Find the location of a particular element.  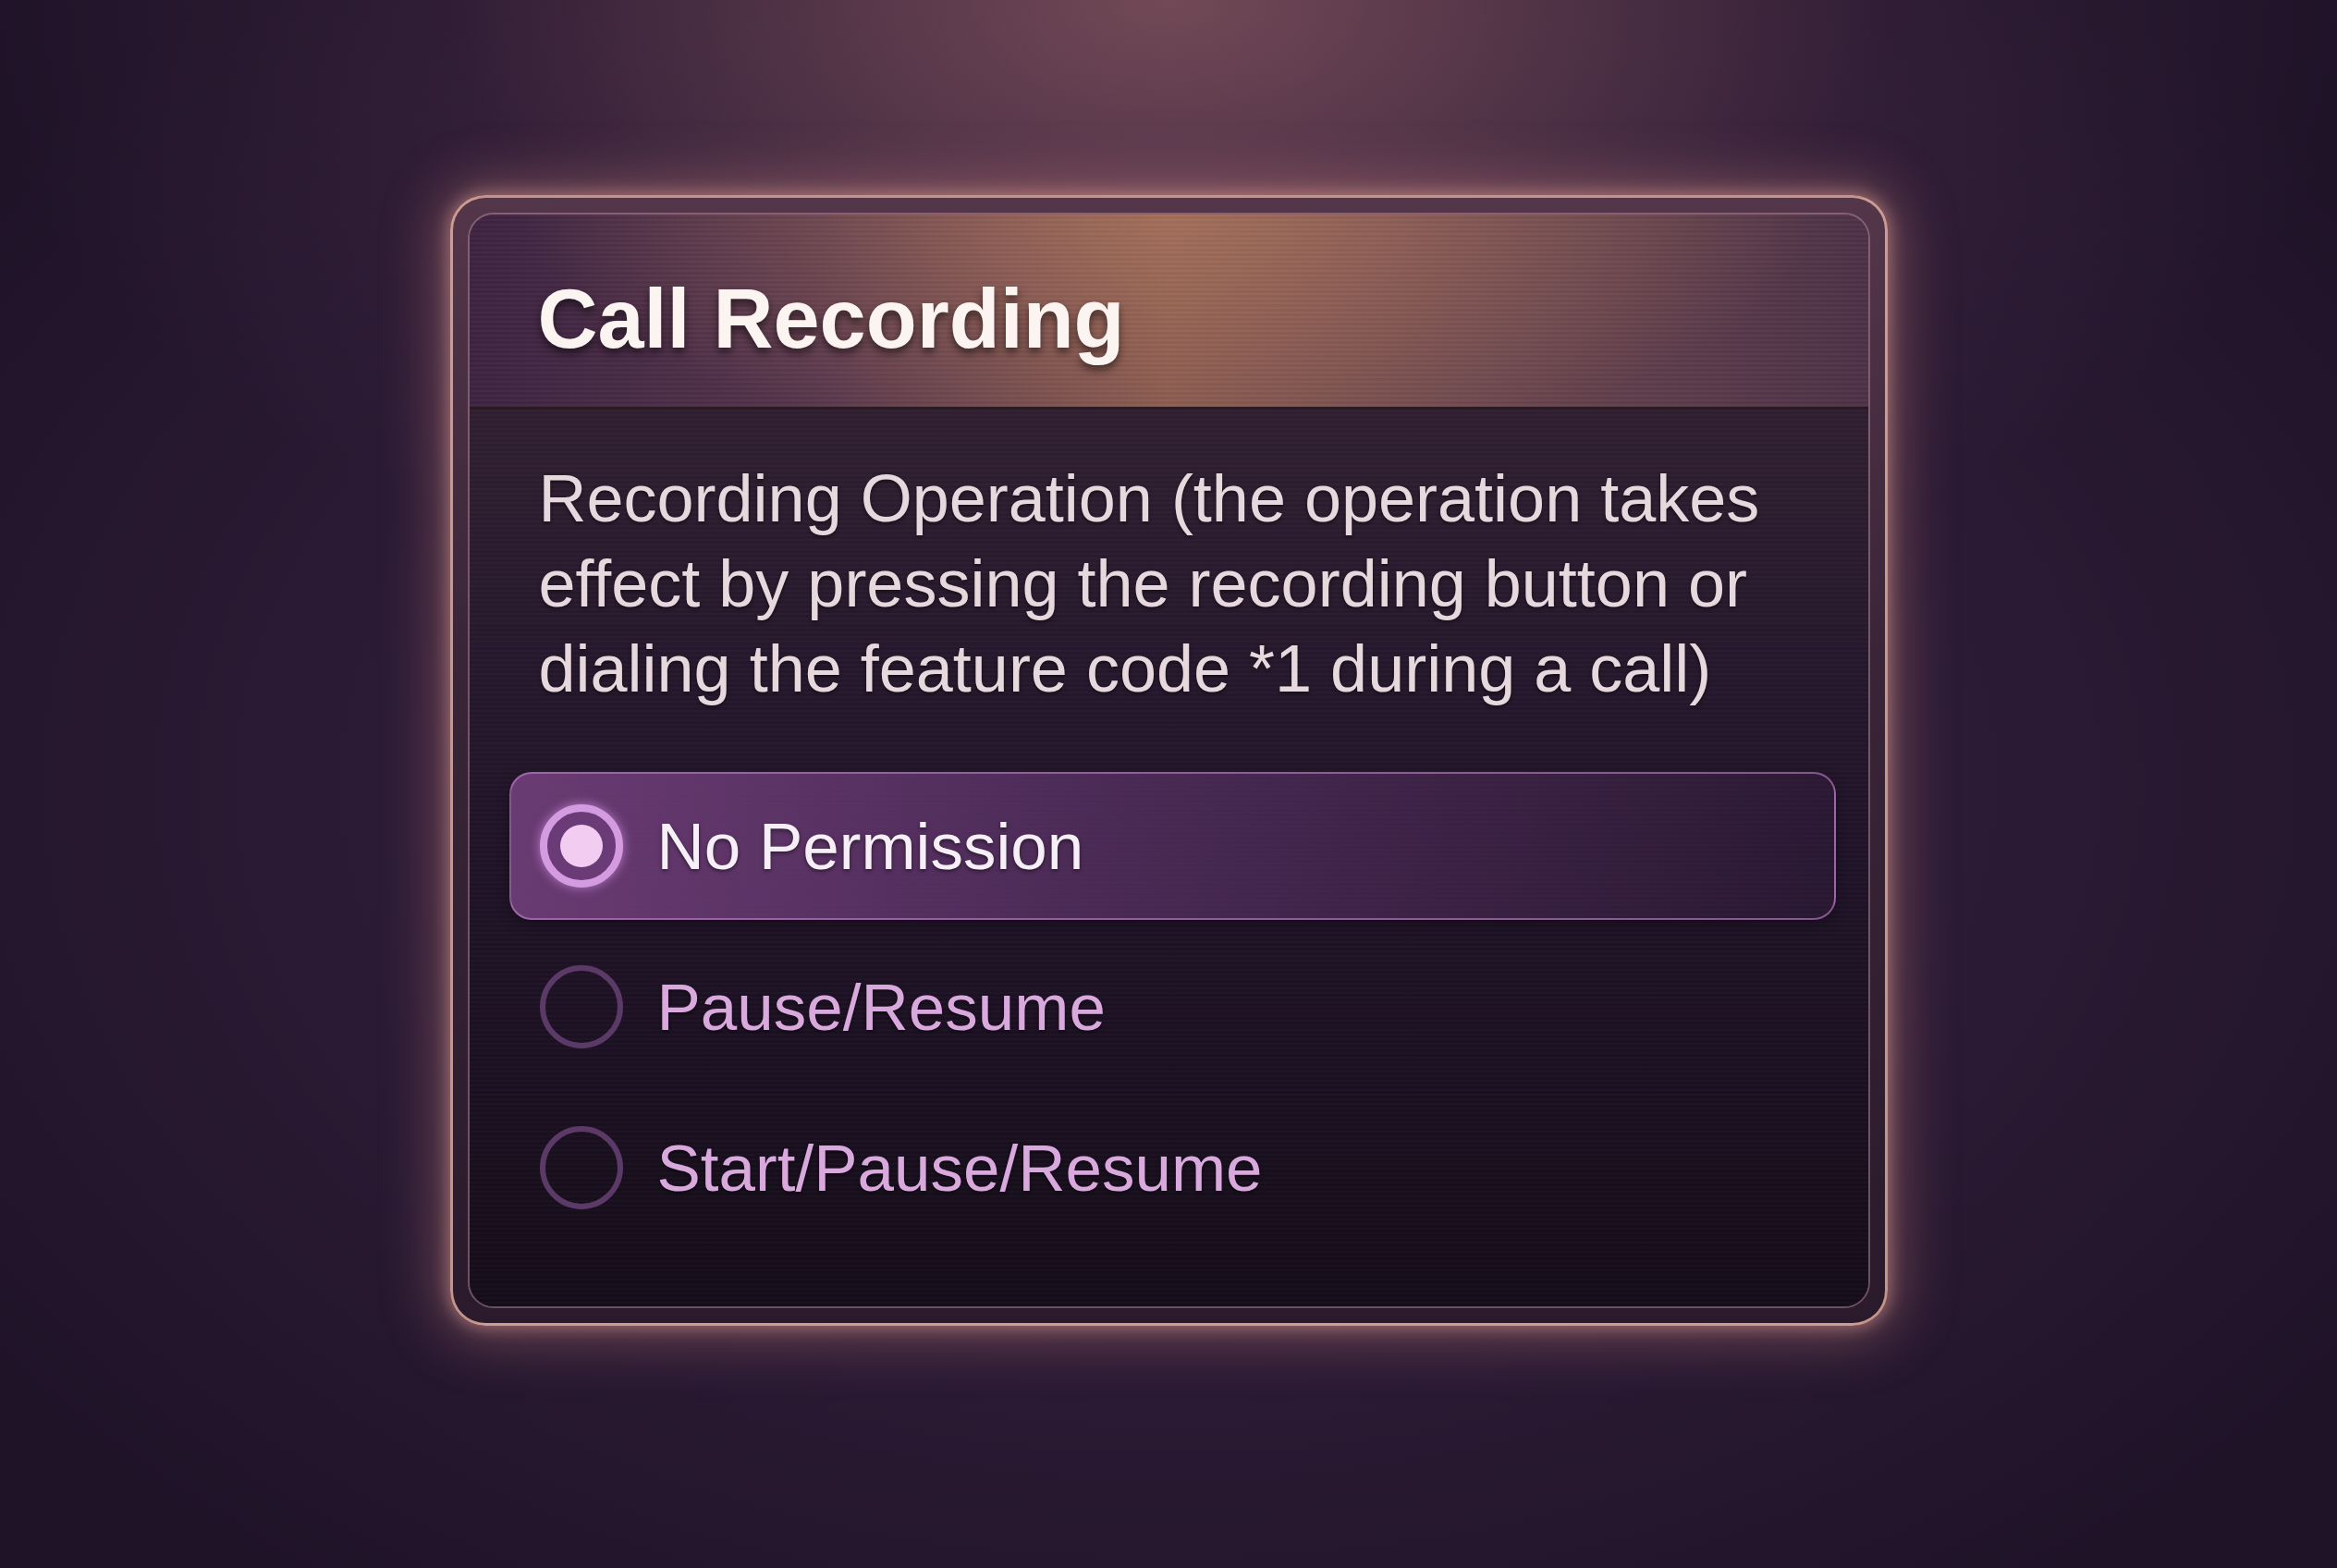

radio-option: Pause/Resume is located at coordinates (822, 1007).